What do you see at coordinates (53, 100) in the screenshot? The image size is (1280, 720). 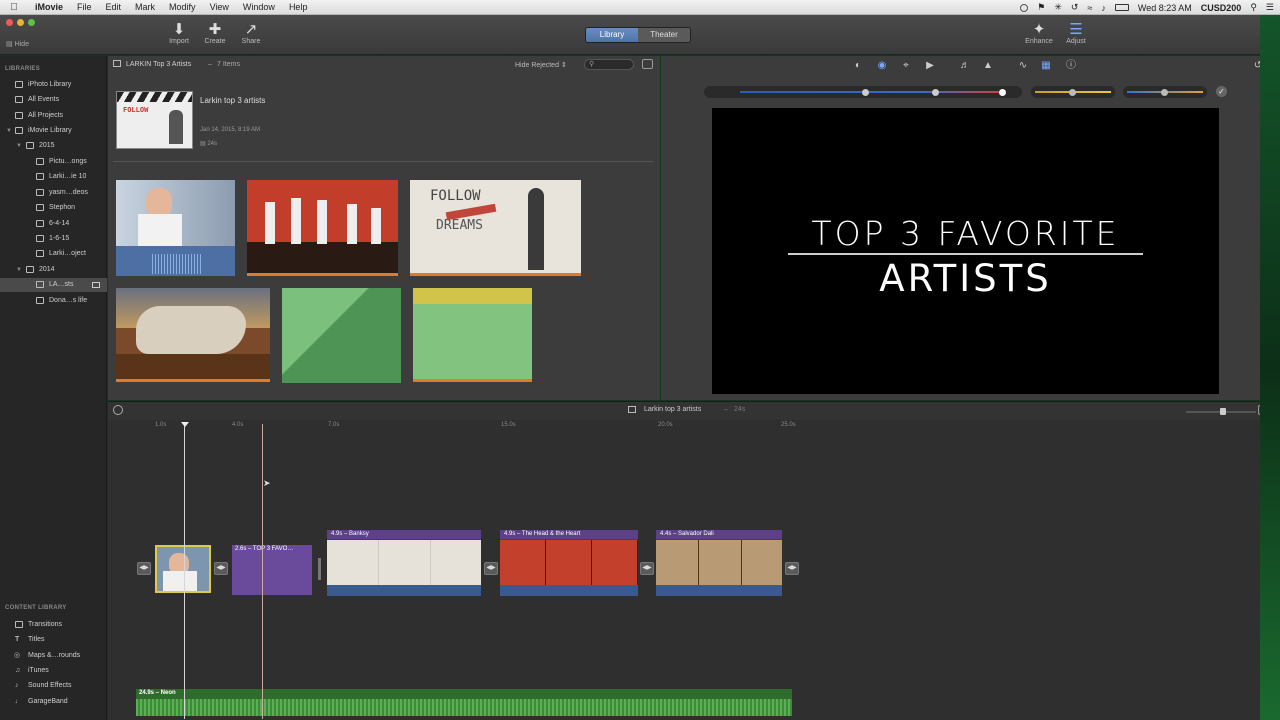 I see `sidebar-item-all-events: All Events` at bounding box center [53, 100].